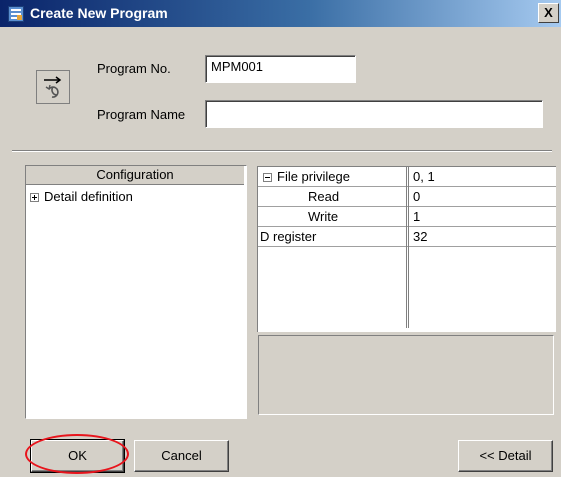 Image resolution: width=561 pixels, height=477 pixels. I want to click on tree-item-label: Detail definition, so click(88, 196).